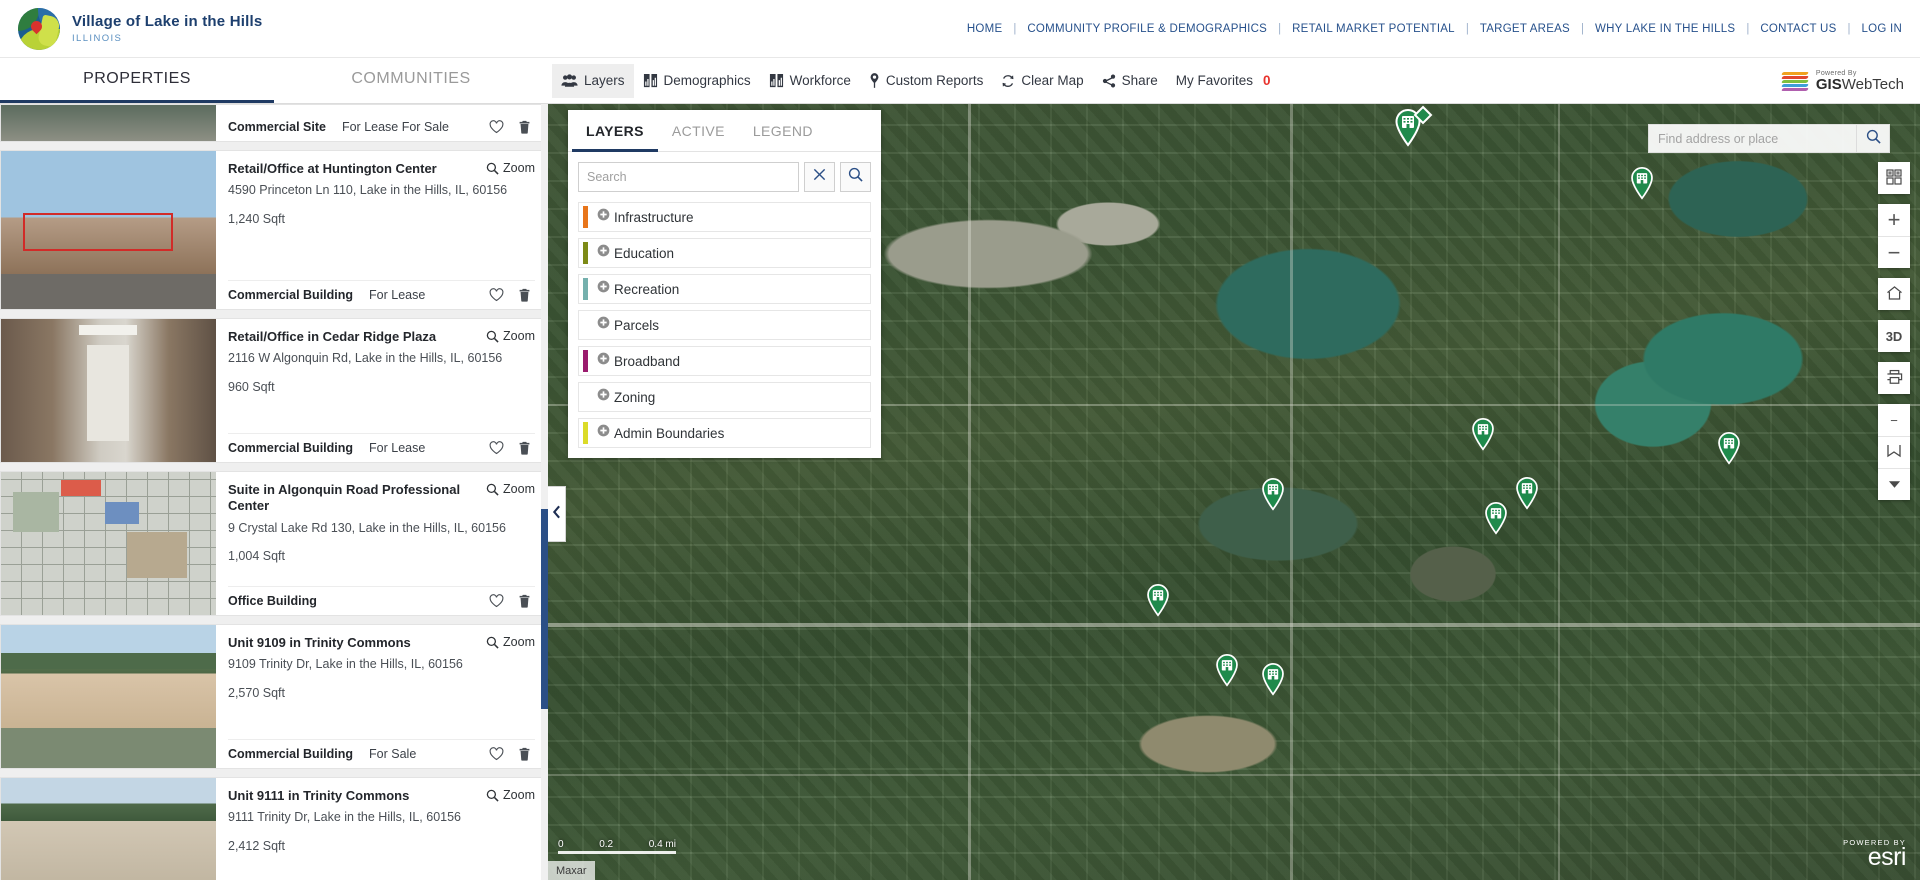  I want to click on property-title: Retail/Office in Cedar Ridge Plaza, so click(332, 337).